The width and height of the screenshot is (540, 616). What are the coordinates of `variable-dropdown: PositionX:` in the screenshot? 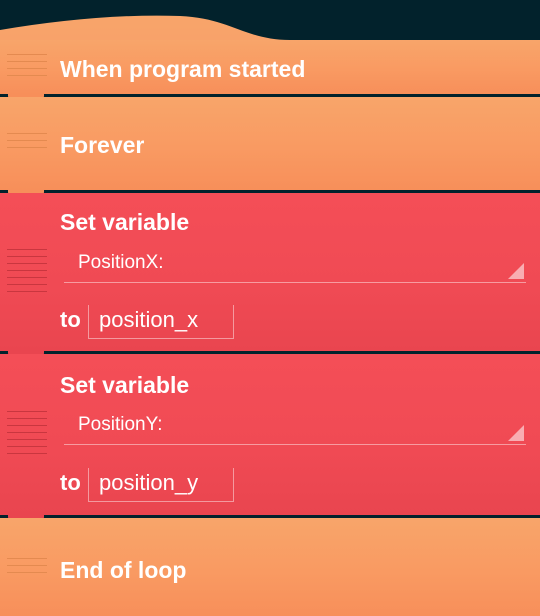 It's located at (295, 265).